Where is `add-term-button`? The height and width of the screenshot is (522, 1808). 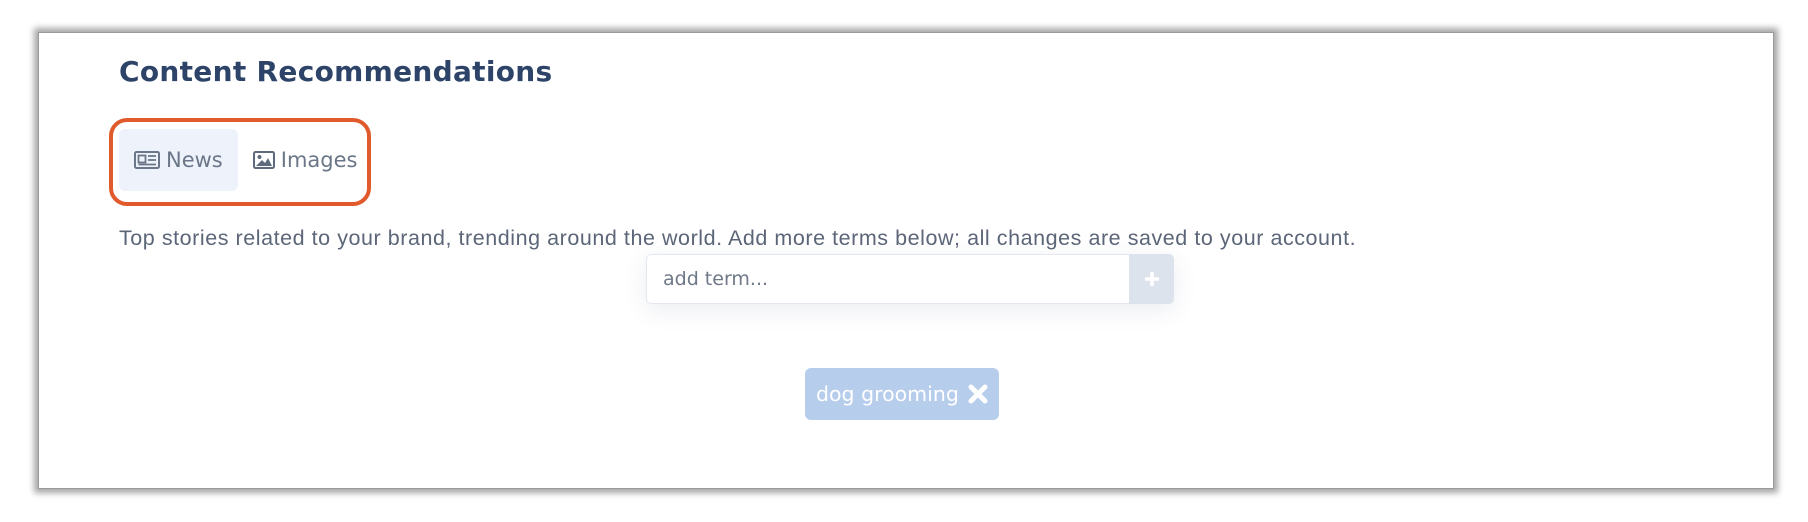 add-term-button is located at coordinates (1151, 279).